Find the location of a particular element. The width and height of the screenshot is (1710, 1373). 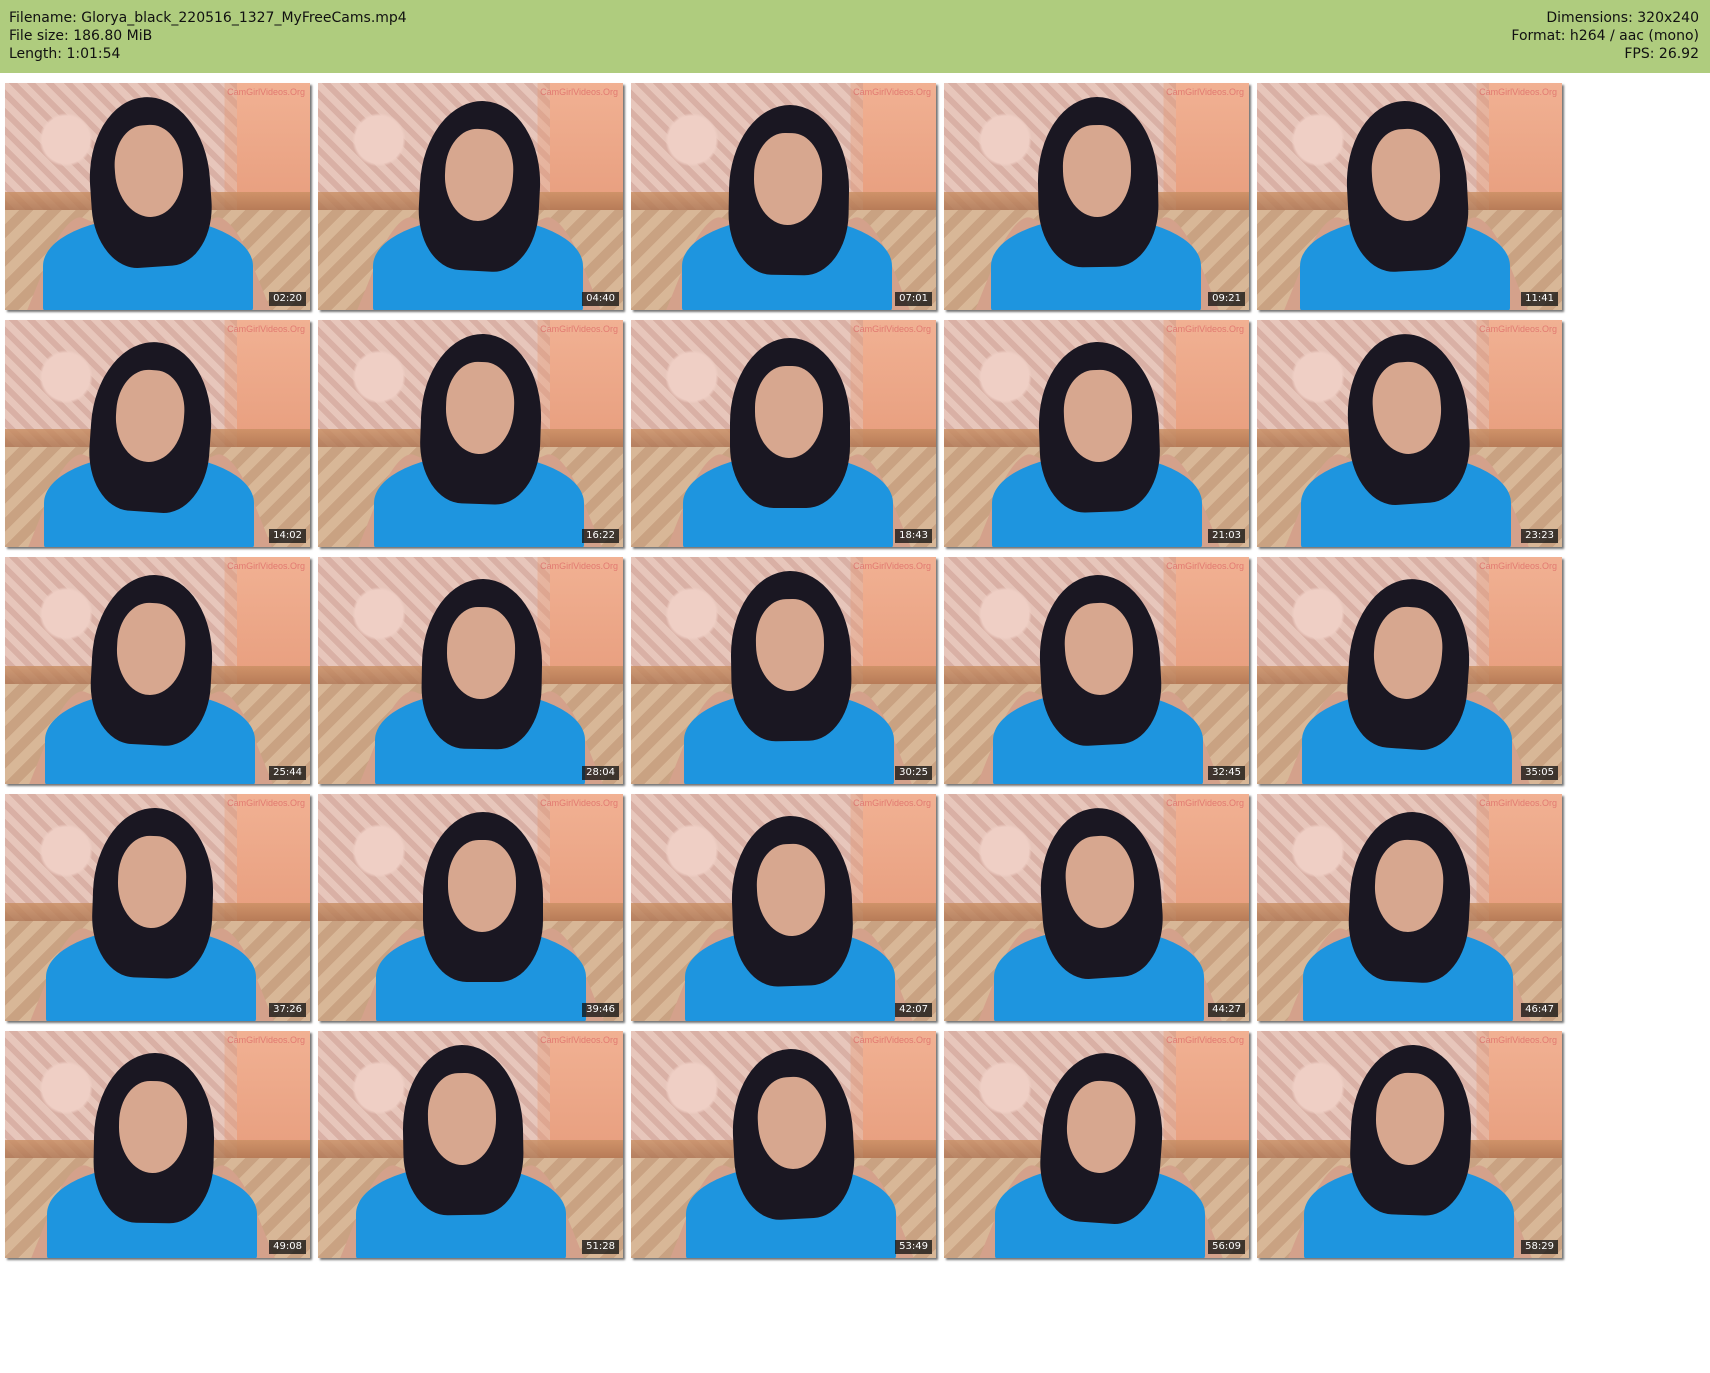

thumbnail-timestamp: 49:08 is located at coordinates (287, 1247).